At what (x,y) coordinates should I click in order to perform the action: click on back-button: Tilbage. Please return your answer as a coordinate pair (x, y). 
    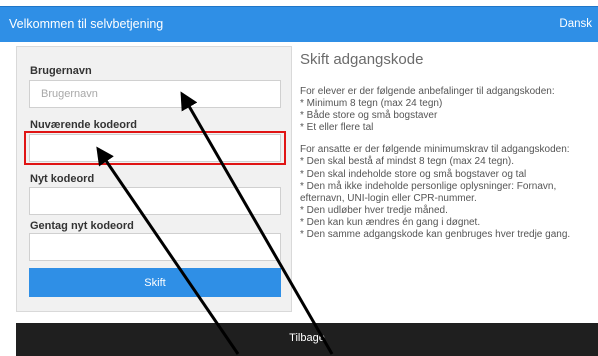
    Looking at the image, I should click on (307, 339).